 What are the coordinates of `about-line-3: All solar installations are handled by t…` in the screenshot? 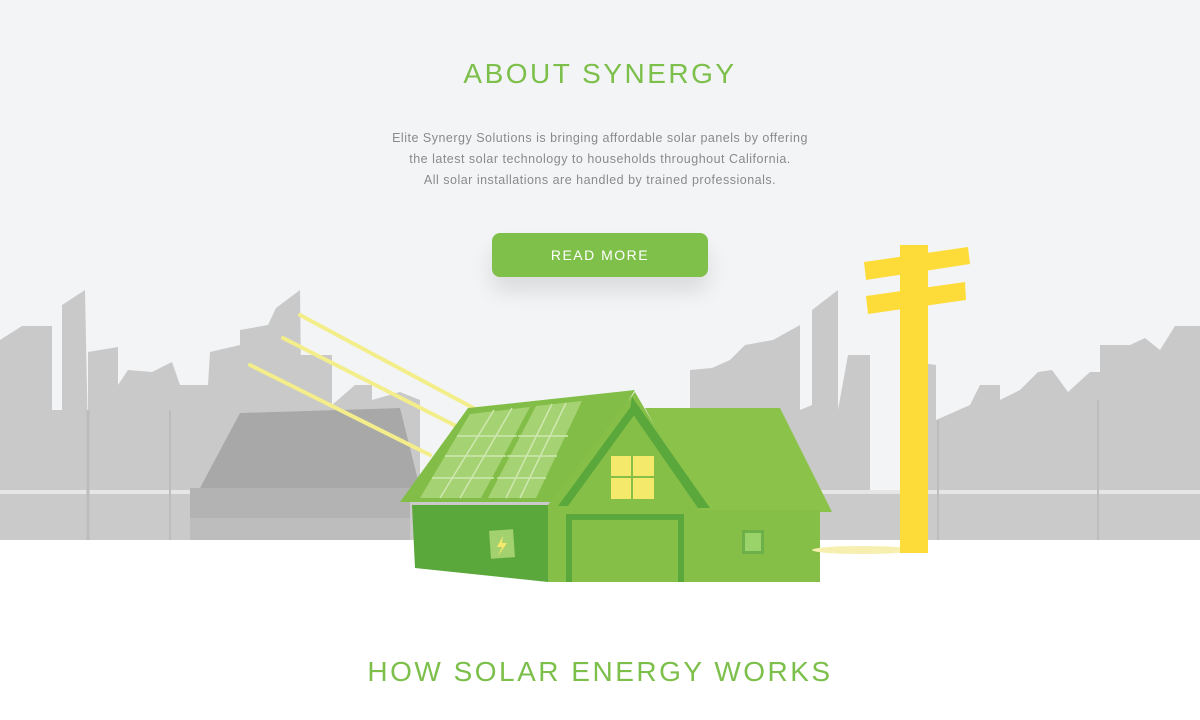 It's located at (600, 180).